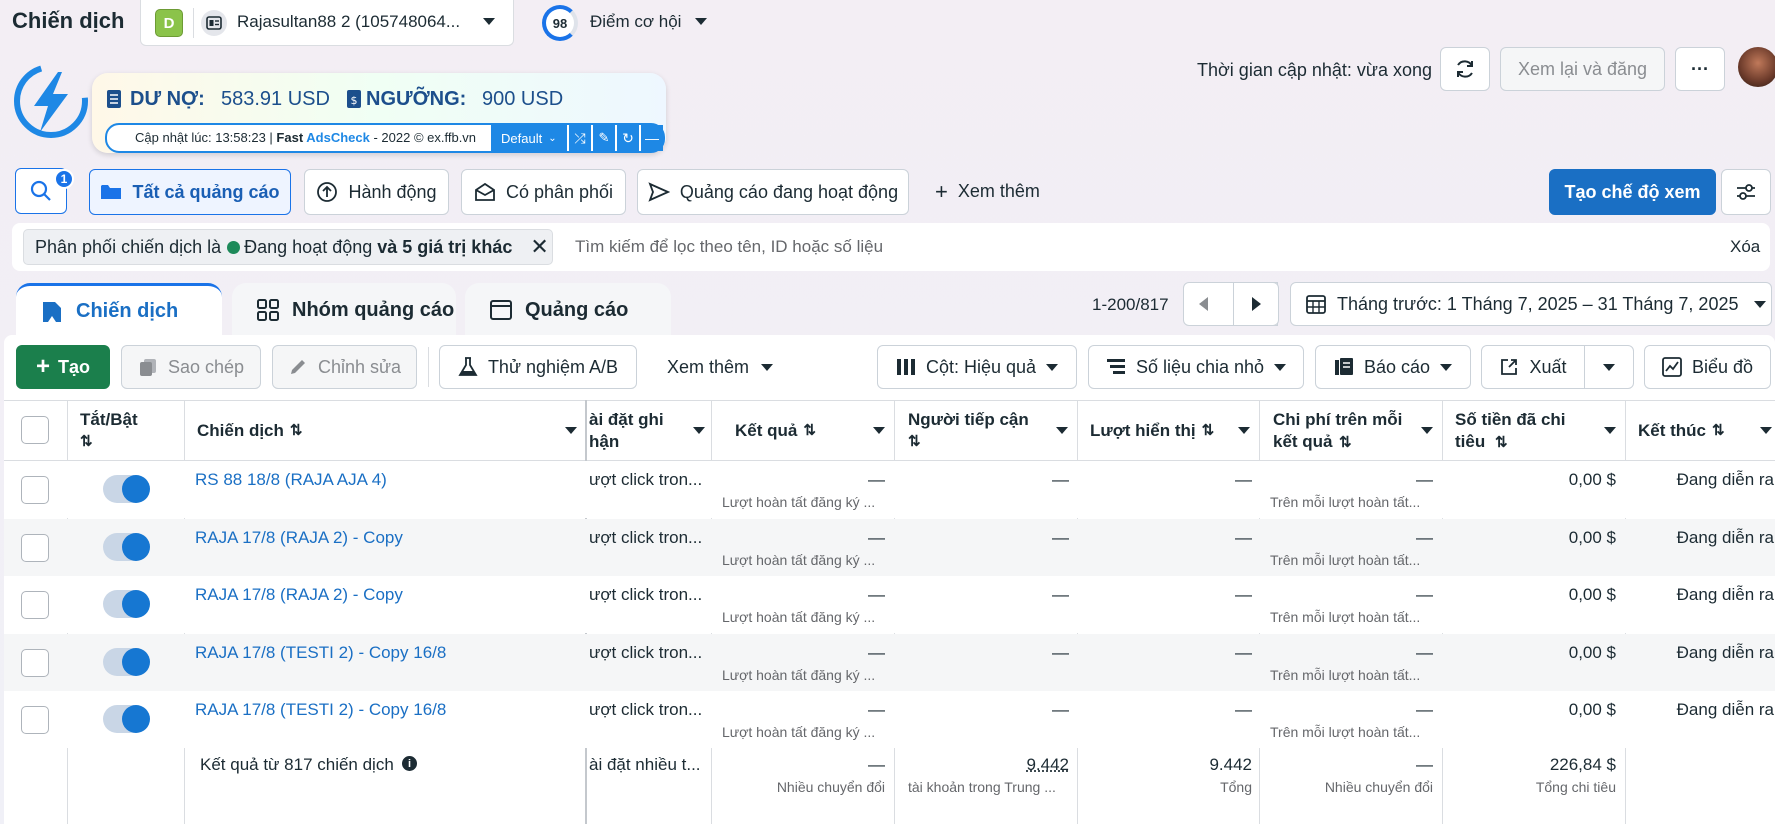 The image size is (1775, 824). I want to click on review-publish-button: Xem lại và đăng, so click(1582, 69).